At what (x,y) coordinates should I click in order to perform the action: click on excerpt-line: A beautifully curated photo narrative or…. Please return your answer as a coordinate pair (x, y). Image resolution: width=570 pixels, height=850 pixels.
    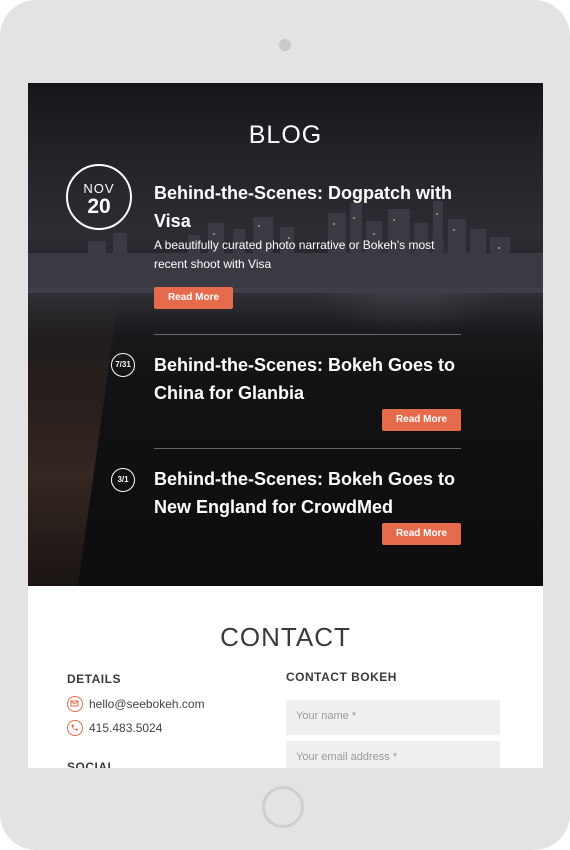
    Looking at the image, I should click on (294, 245).